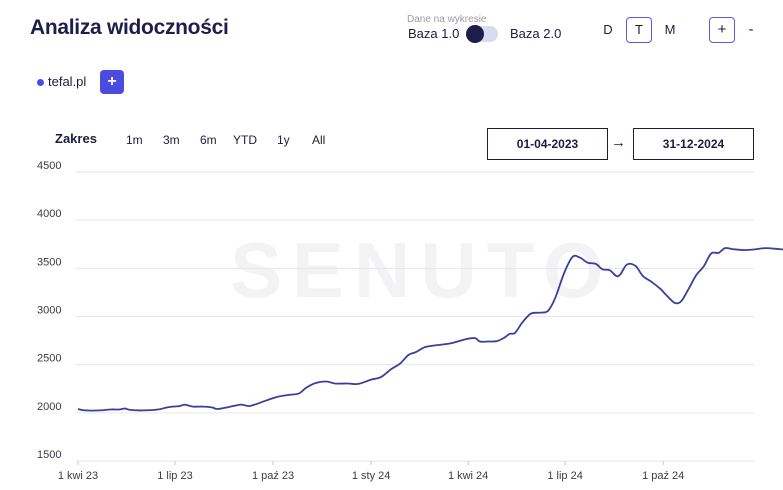  I want to click on y-tick-label: 2000, so click(49, 407).